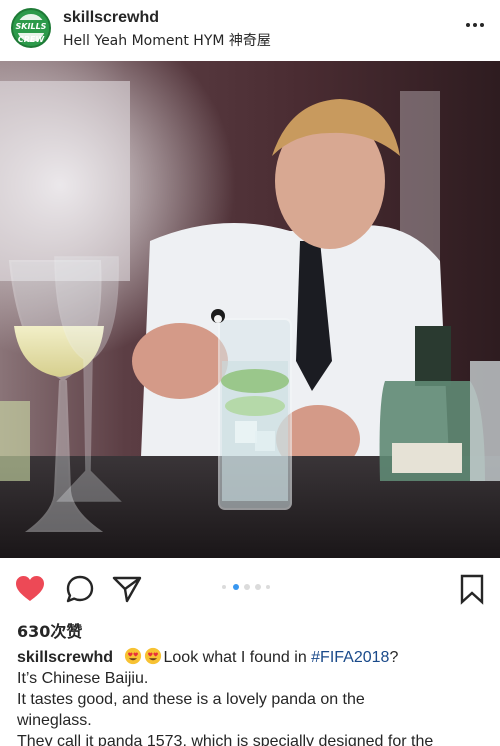 The height and width of the screenshot is (746, 500). I want to click on more-options-icon, so click(475, 25).